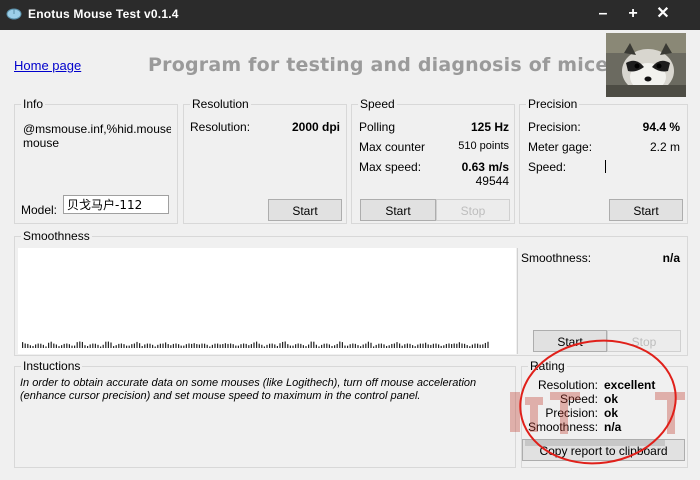 This screenshot has width=700, height=480. What do you see at coordinates (398, 210) in the screenshot?
I see `speed-start-button: Start` at bounding box center [398, 210].